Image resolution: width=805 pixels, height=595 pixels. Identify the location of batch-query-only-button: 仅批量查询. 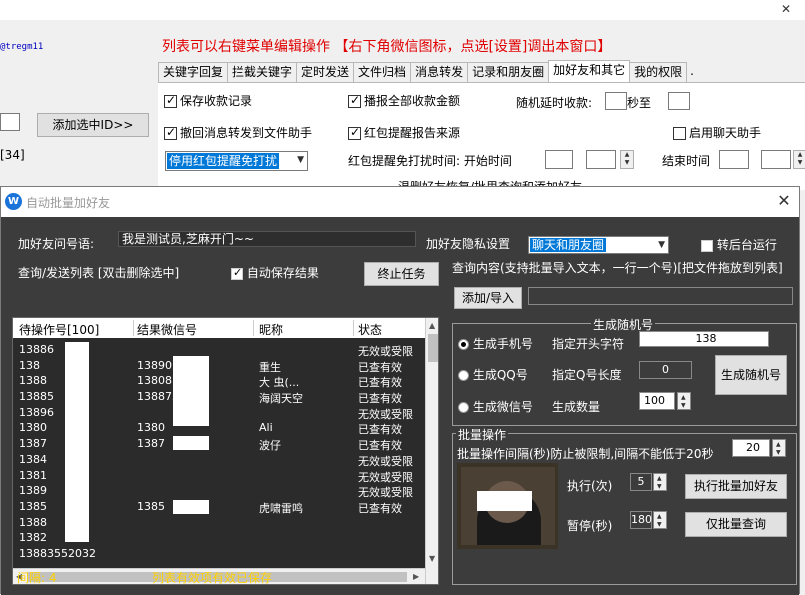
(736, 524).